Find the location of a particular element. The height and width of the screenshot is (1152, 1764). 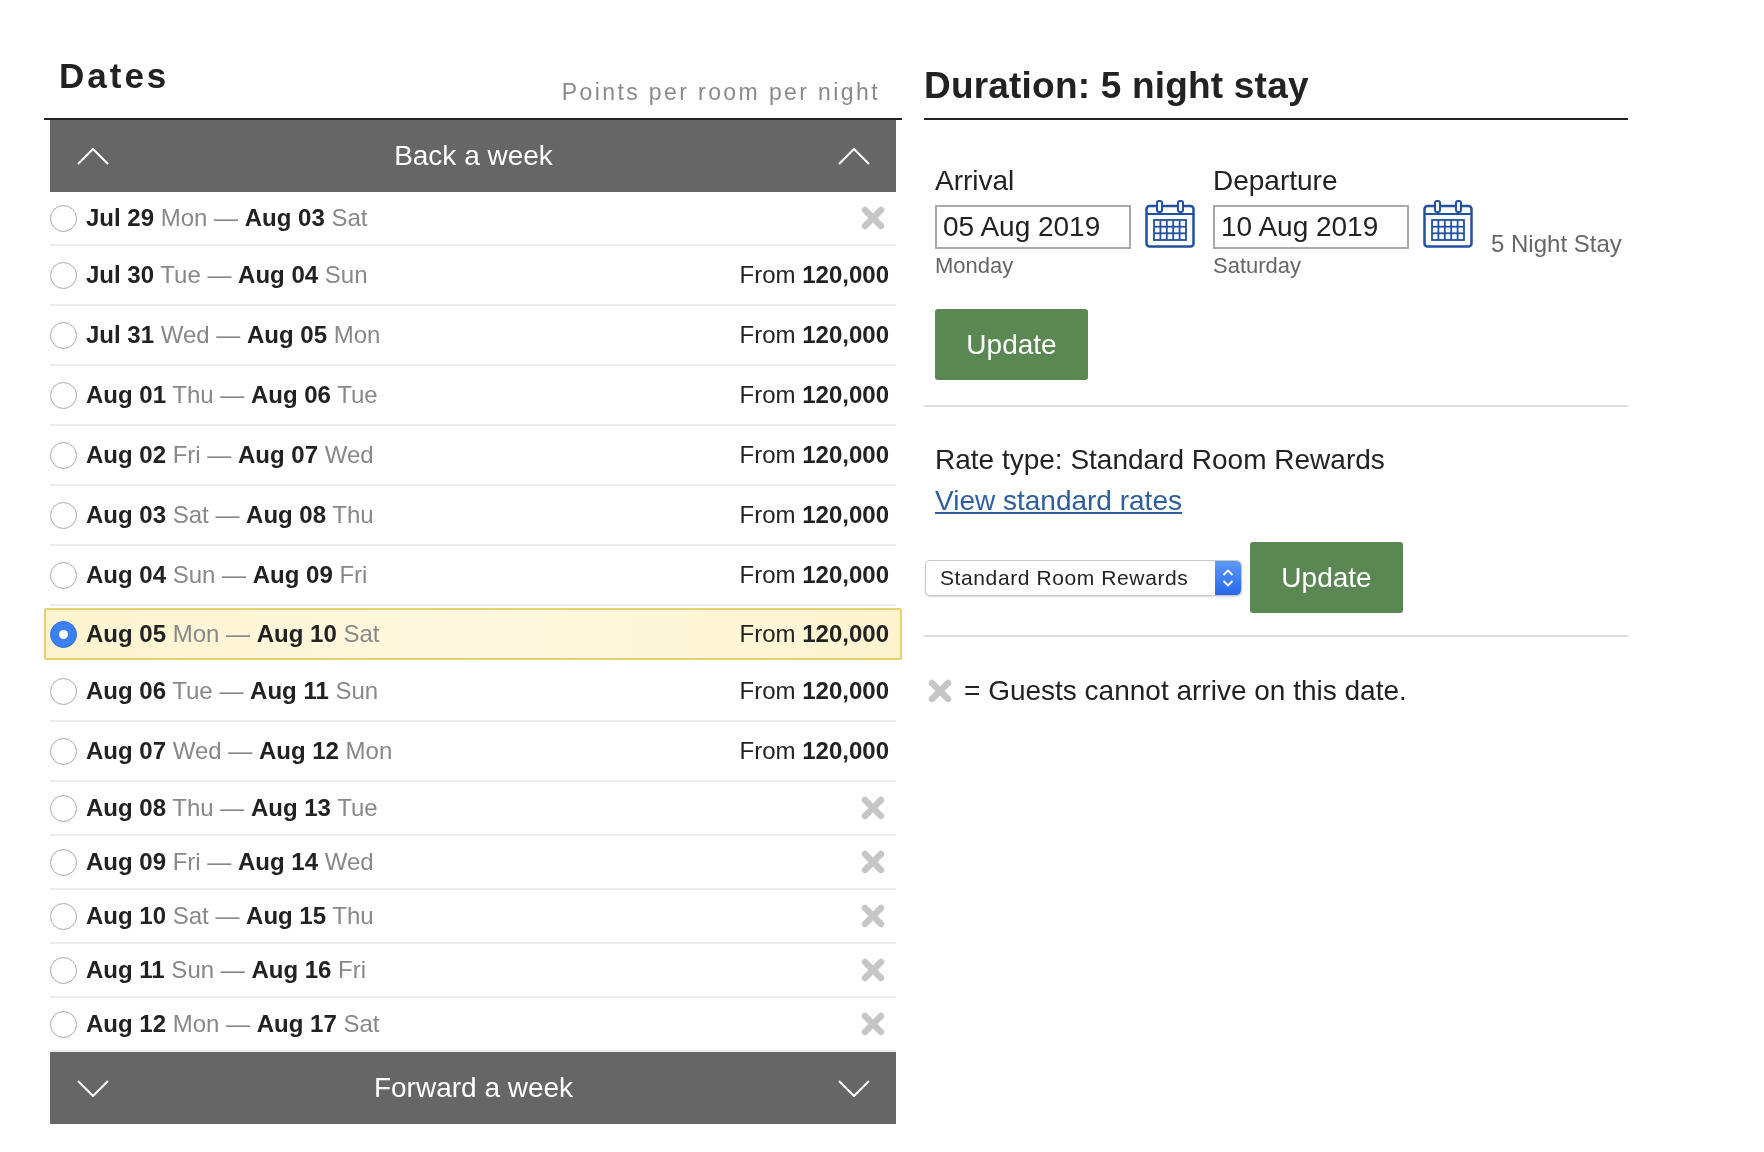

date-input: 05 Aug 2019 is located at coordinates (1033, 227).